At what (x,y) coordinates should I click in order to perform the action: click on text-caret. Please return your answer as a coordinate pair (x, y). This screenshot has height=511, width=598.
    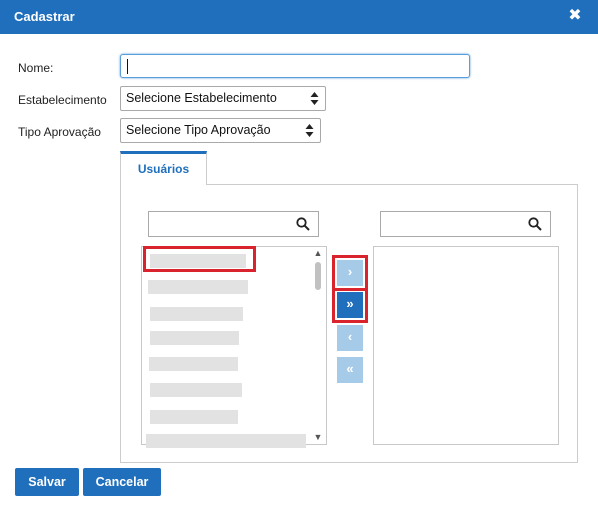
    Looking at the image, I should click on (127, 66).